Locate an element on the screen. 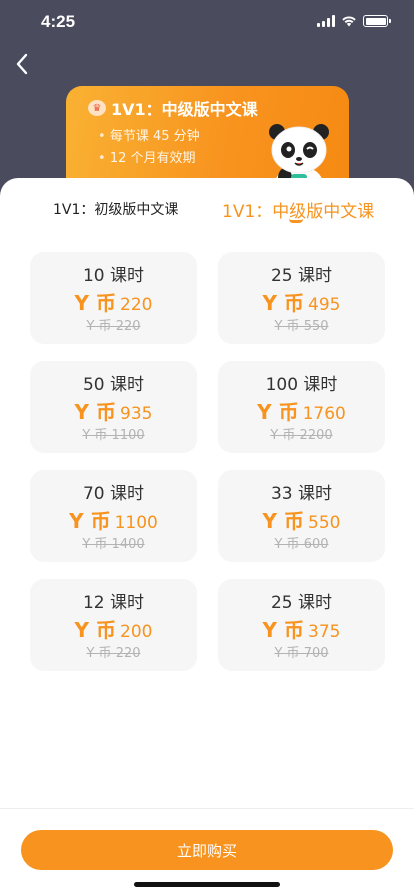 This screenshot has width=414, height=896. package-price-value: 1100 is located at coordinates (136, 523).